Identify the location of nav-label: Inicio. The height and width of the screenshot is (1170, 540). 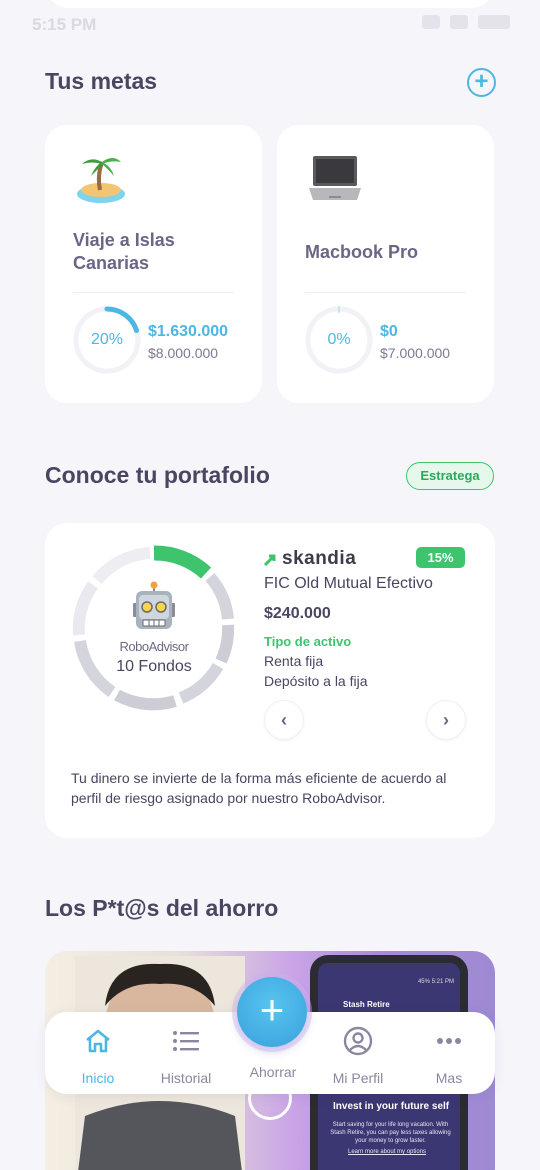
(98, 1078).